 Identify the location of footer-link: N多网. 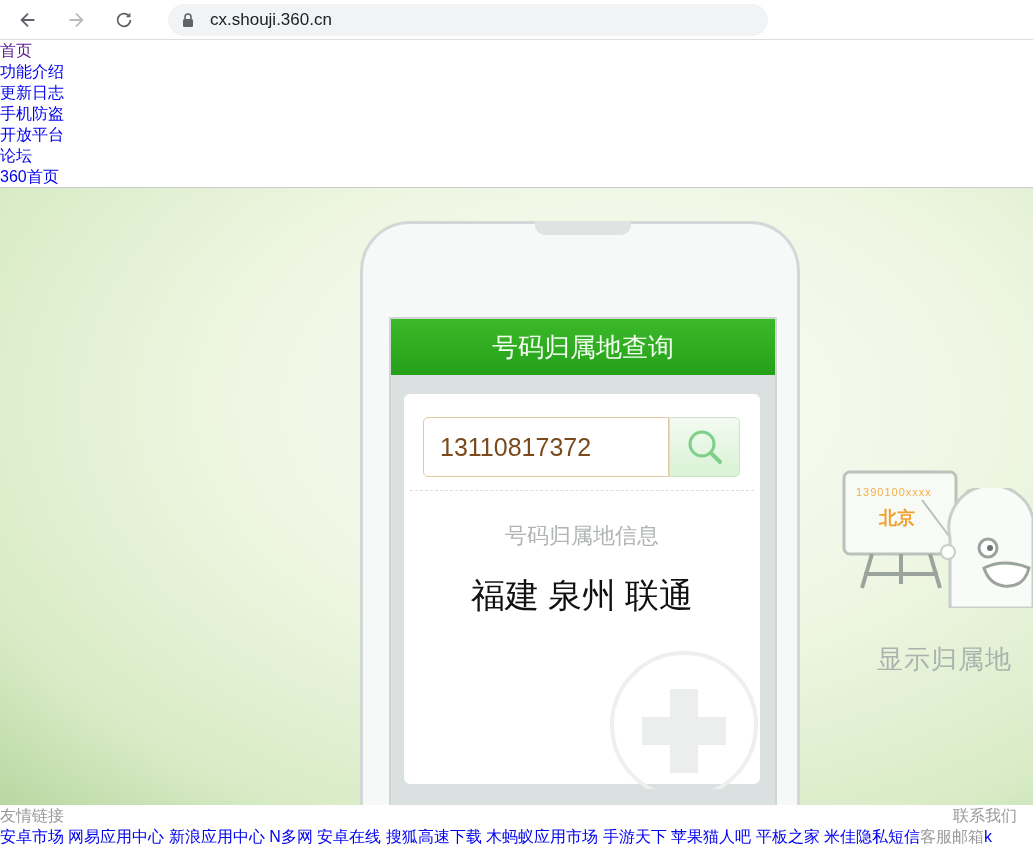
(291, 836).